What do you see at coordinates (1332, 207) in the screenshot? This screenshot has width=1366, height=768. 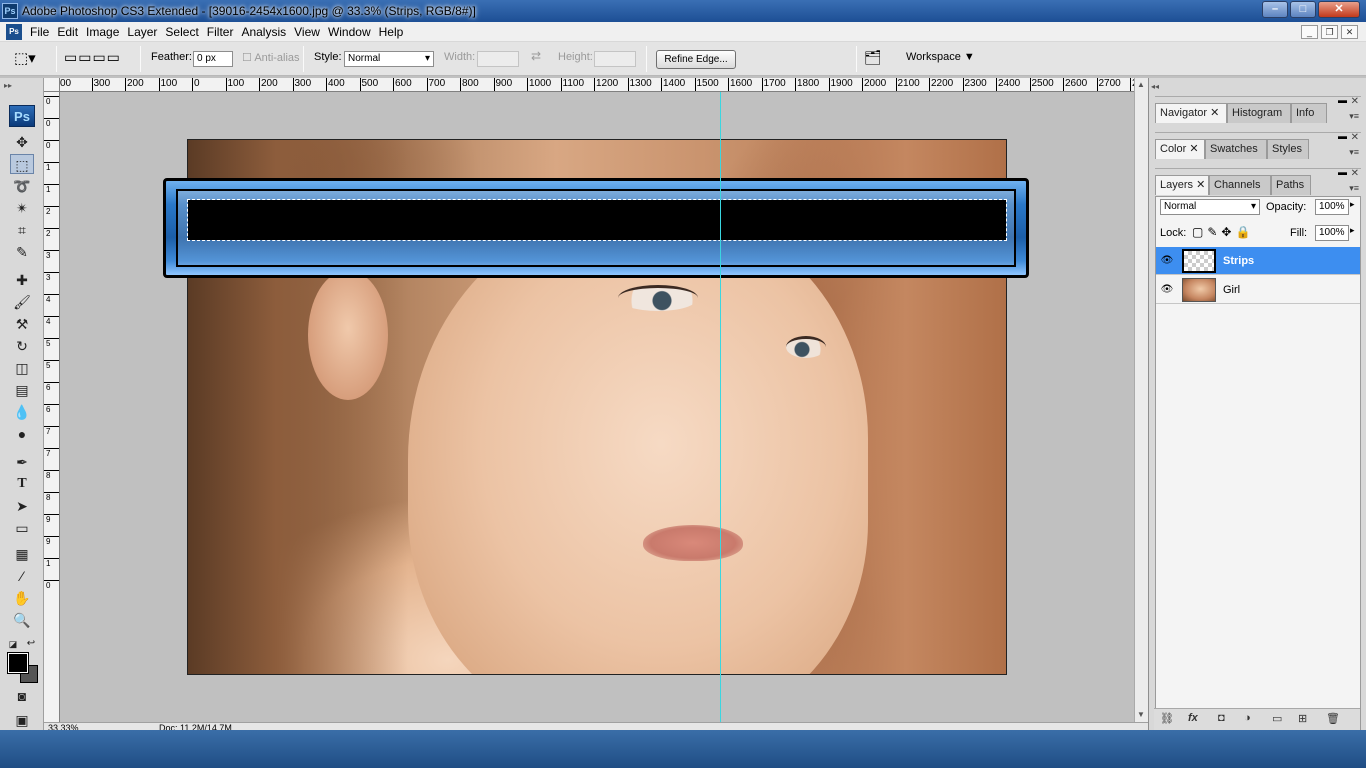 I see `opacity-input: 100%` at bounding box center [1332, 207].